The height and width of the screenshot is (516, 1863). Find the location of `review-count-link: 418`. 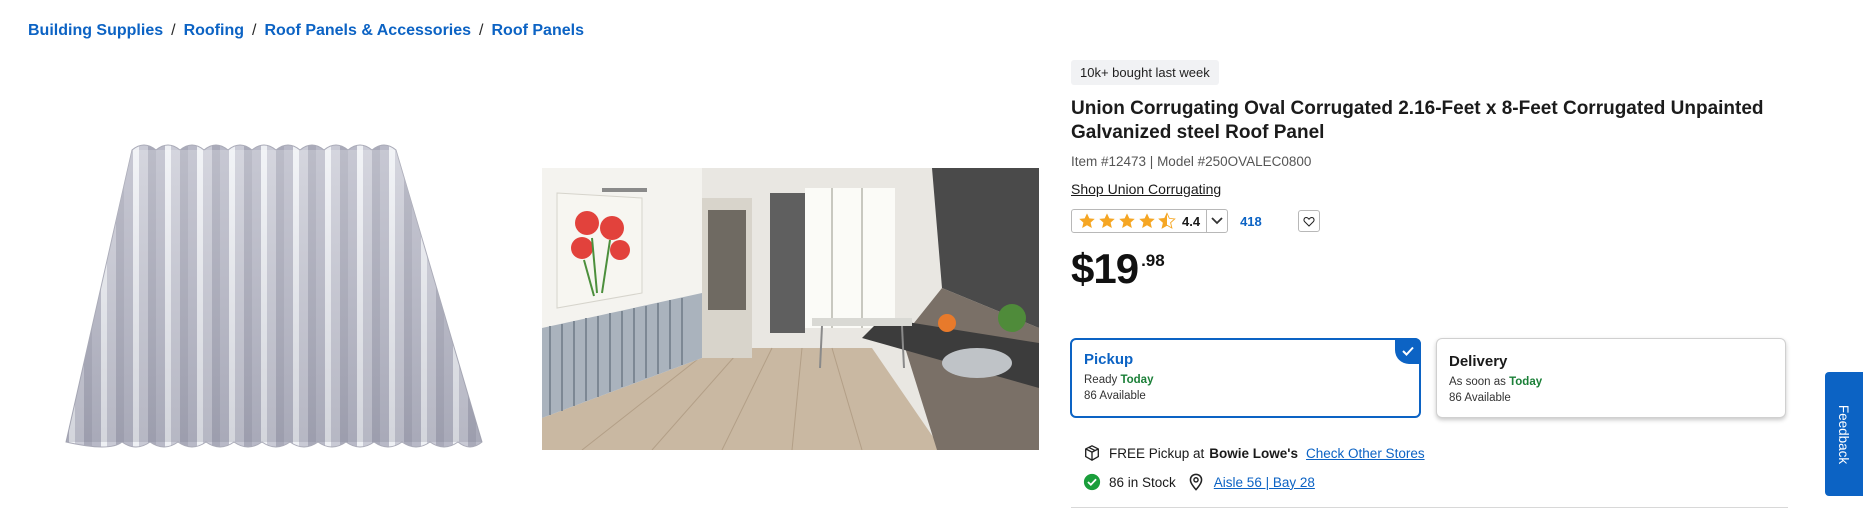

review-count-link: 418 is located at coordinates (1251, 221).